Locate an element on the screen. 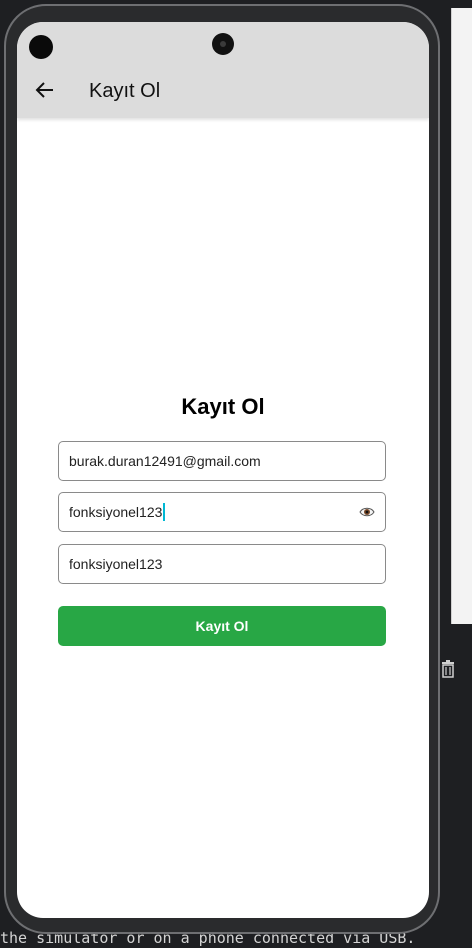  password-value: fonksiyonel123 is located at coordinates (116, 512).